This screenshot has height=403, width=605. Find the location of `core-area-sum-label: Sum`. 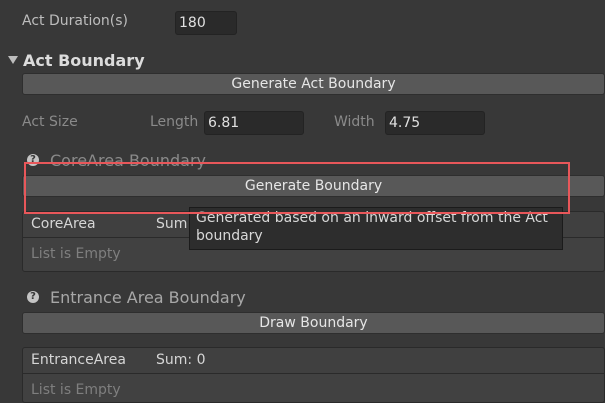

core-area-sum-label: Sum is located at coordinates (172, 224).